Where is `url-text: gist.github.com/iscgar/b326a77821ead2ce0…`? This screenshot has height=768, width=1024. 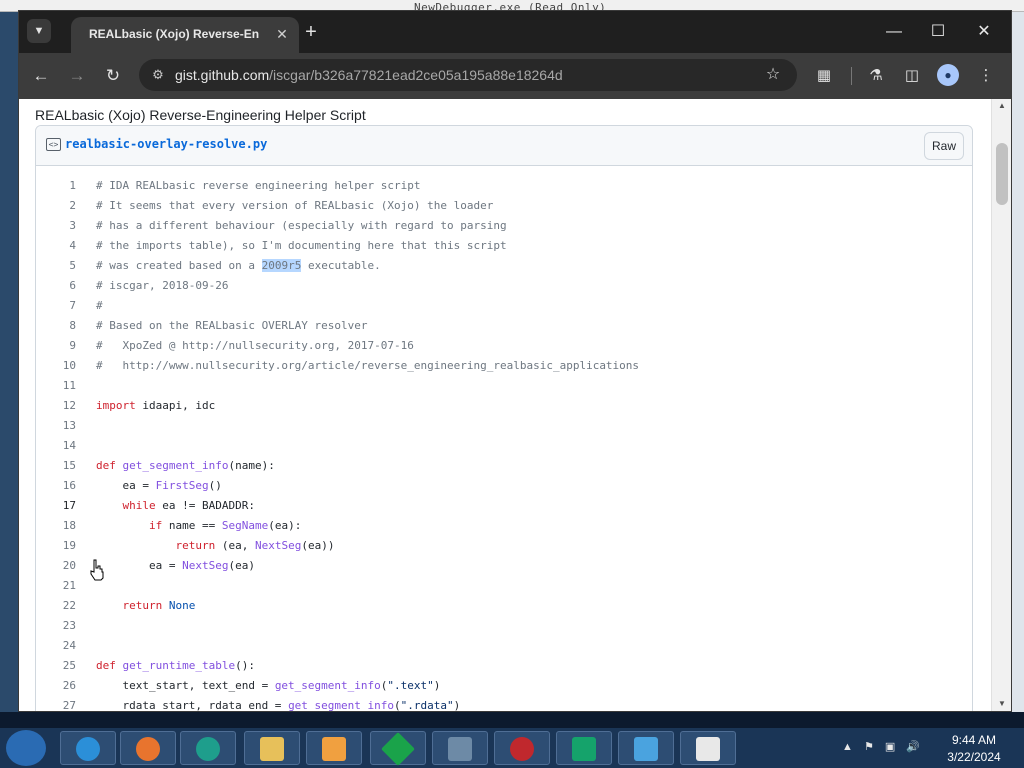
url-text: gist.github.com/iscgar/b326a77821ead2ce0… is located at coordinates (369, 75).